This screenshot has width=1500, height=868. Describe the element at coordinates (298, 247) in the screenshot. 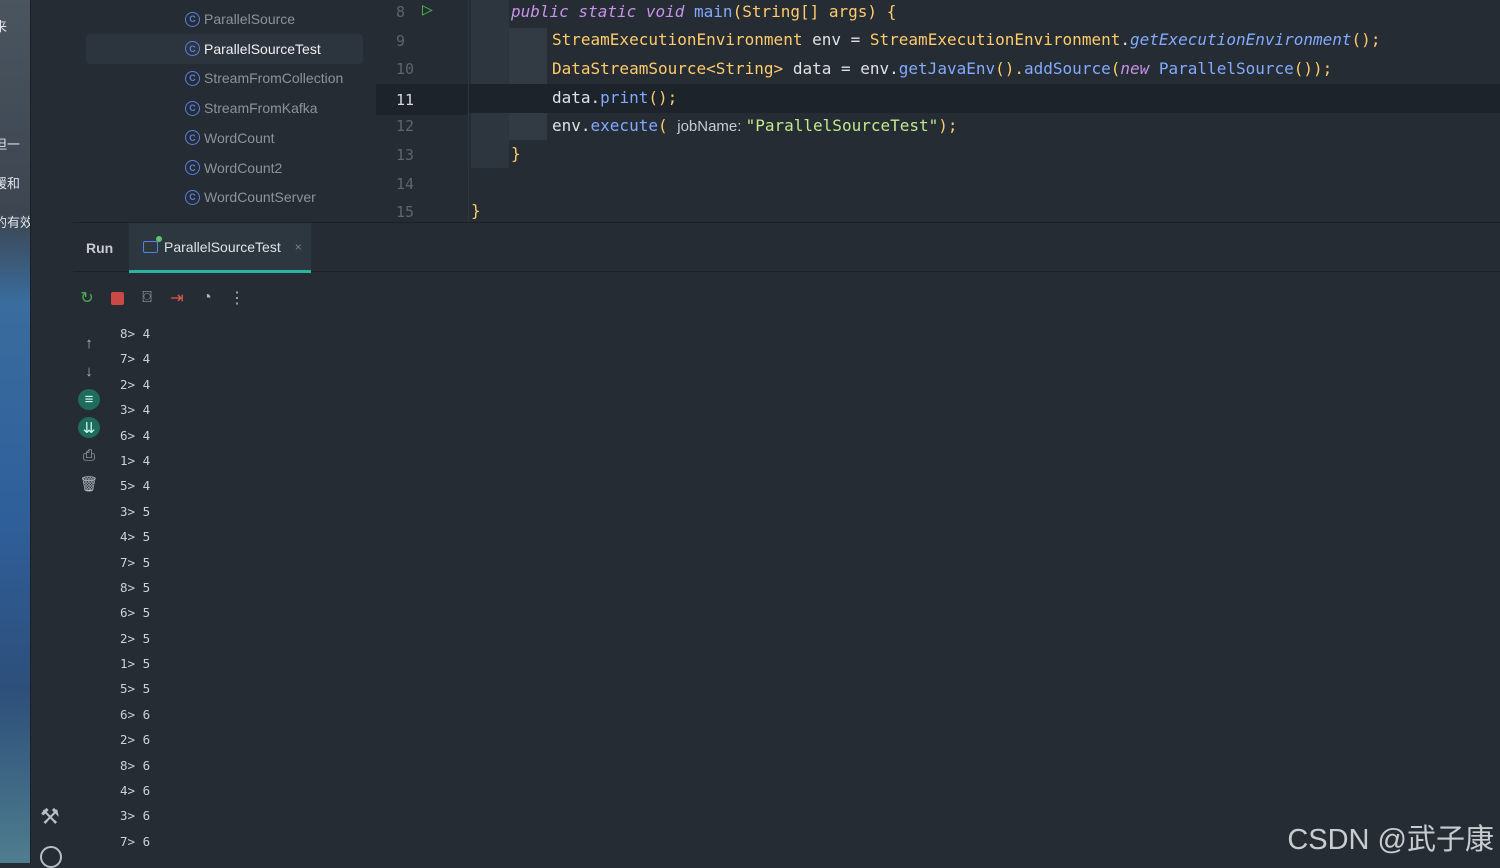

I see `close-icon: ×` at that location.